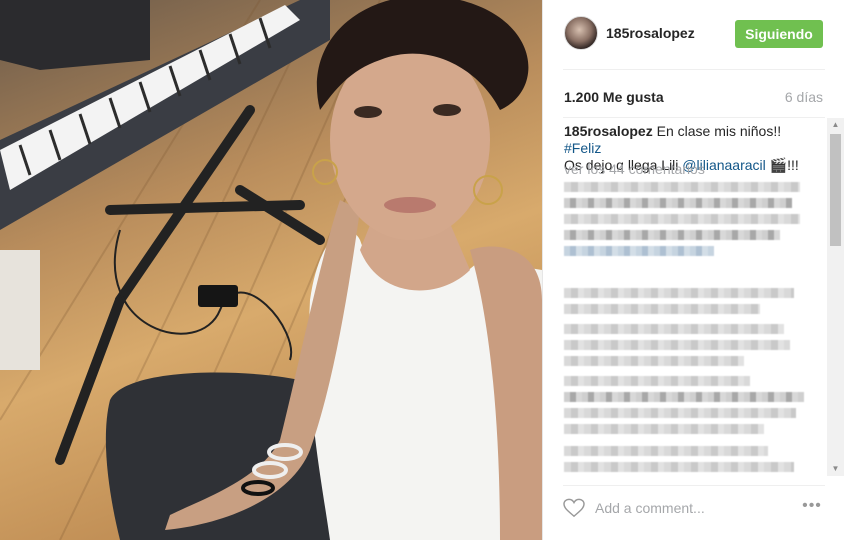 Image resolution: width=844 pixels, height=540 pixels. I want to click on scroll-thumb, so click(835, 190).